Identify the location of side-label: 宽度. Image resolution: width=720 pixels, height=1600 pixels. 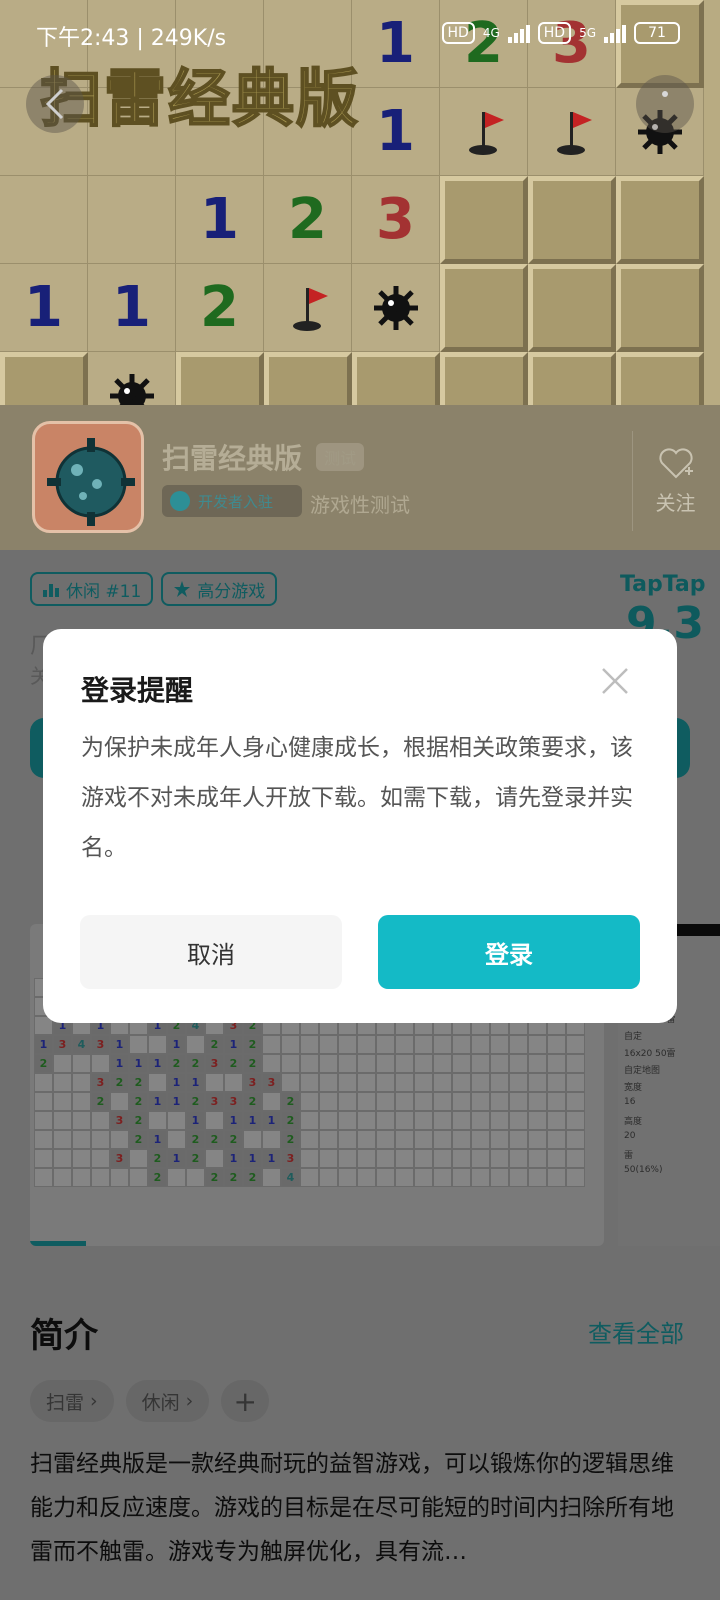
(633, 1088).